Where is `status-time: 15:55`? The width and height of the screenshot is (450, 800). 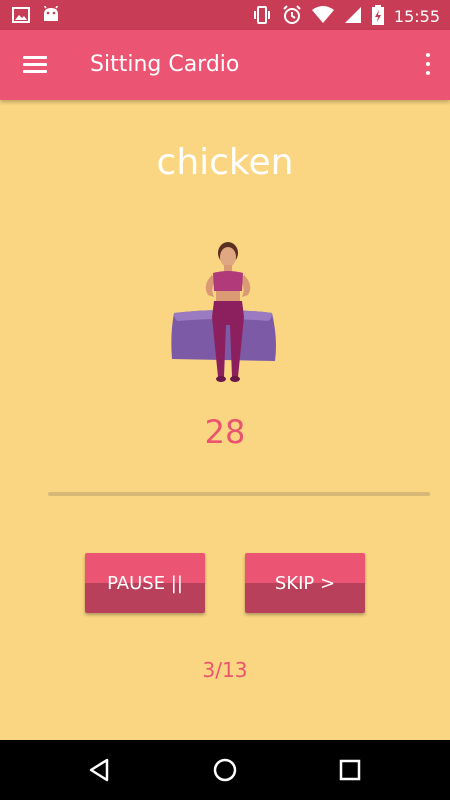 status-time: 15:55 is located at coordinates (416, 16).